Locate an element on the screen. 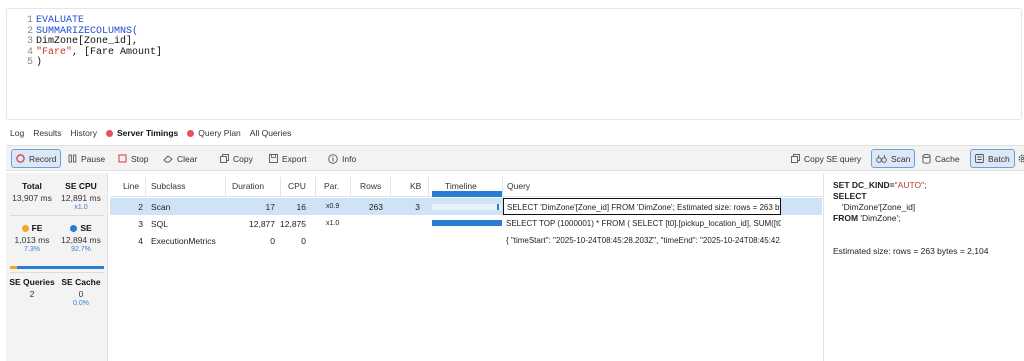  tab-log: Log is located at coordinates (17, 133).